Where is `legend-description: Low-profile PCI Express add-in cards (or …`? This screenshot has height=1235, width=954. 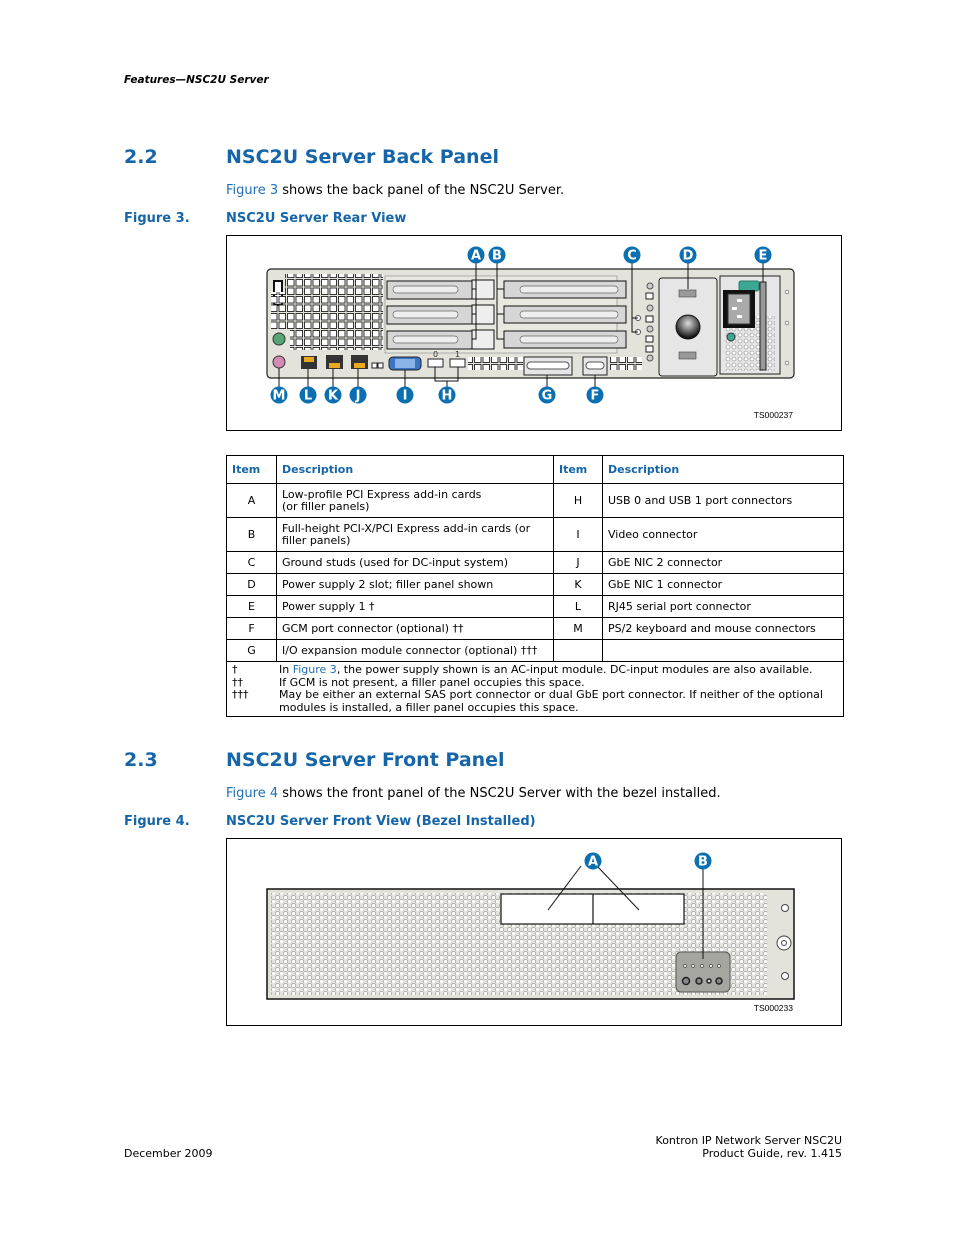
legend-description: Low-profile PCI Express add-in cards (or … is located at coordinates (415, 500).